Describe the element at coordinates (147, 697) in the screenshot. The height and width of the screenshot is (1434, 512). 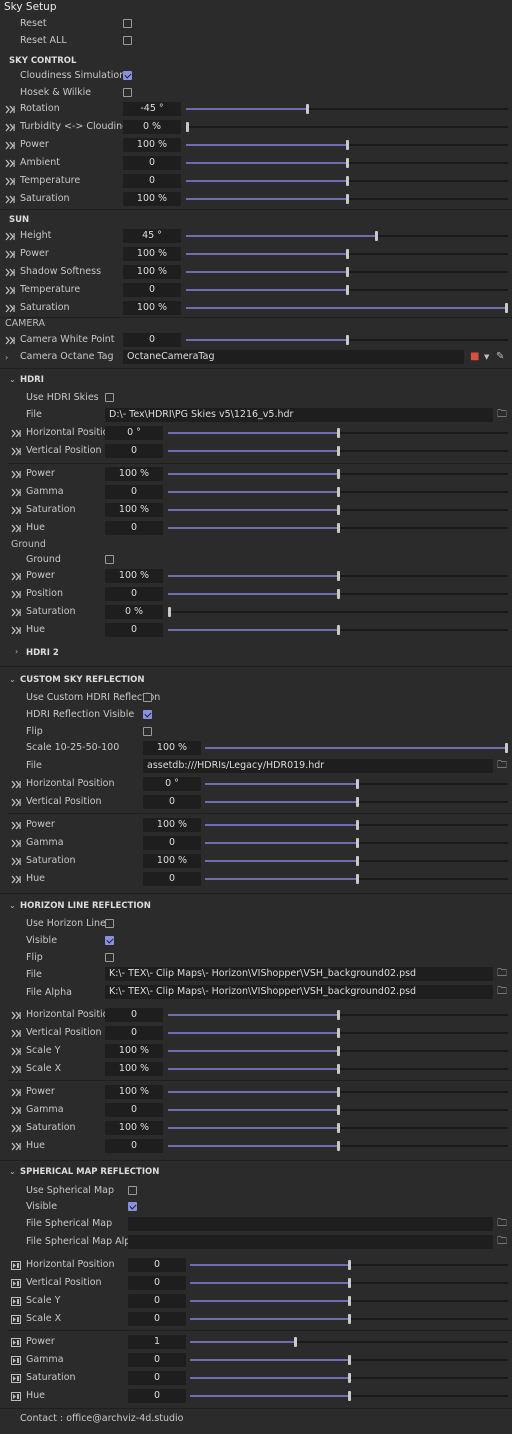
I see `use-custom-hdri-checkbox` at that location.